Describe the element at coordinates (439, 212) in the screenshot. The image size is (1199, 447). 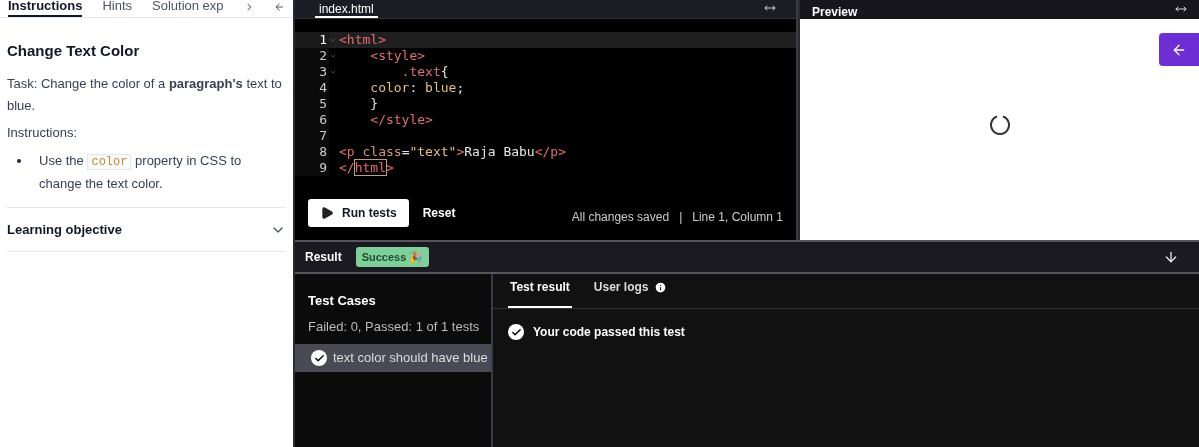
I see `reset-button: Reset` at that location.